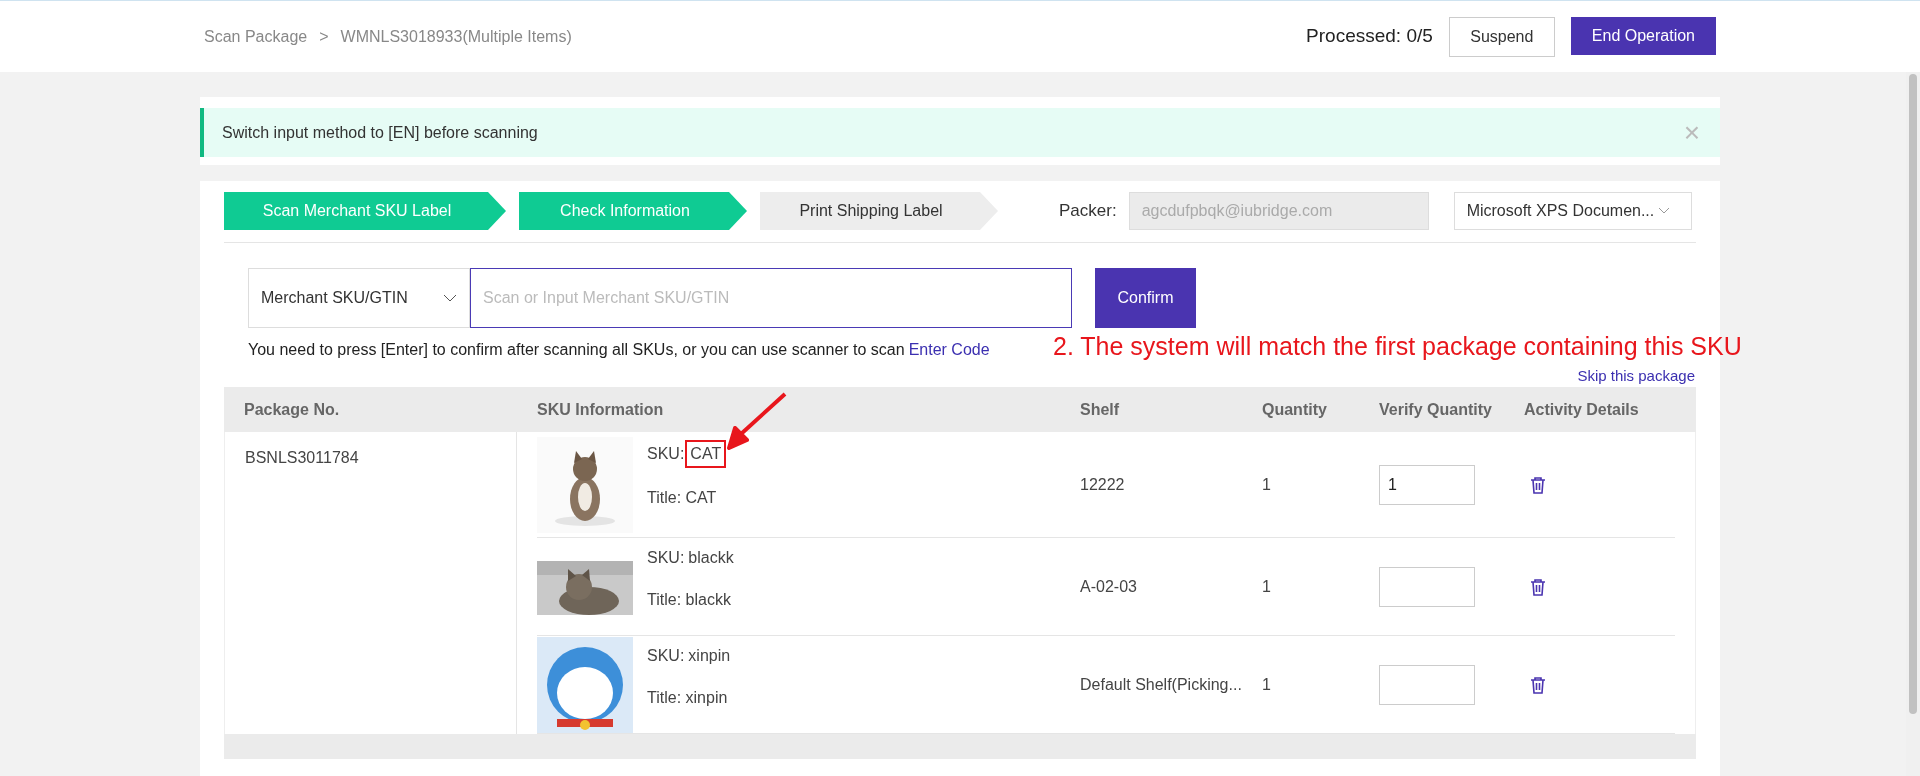  I want to click on breadcrumb-link: WMNLS3018933(Multiple Items), so click(456, 36).